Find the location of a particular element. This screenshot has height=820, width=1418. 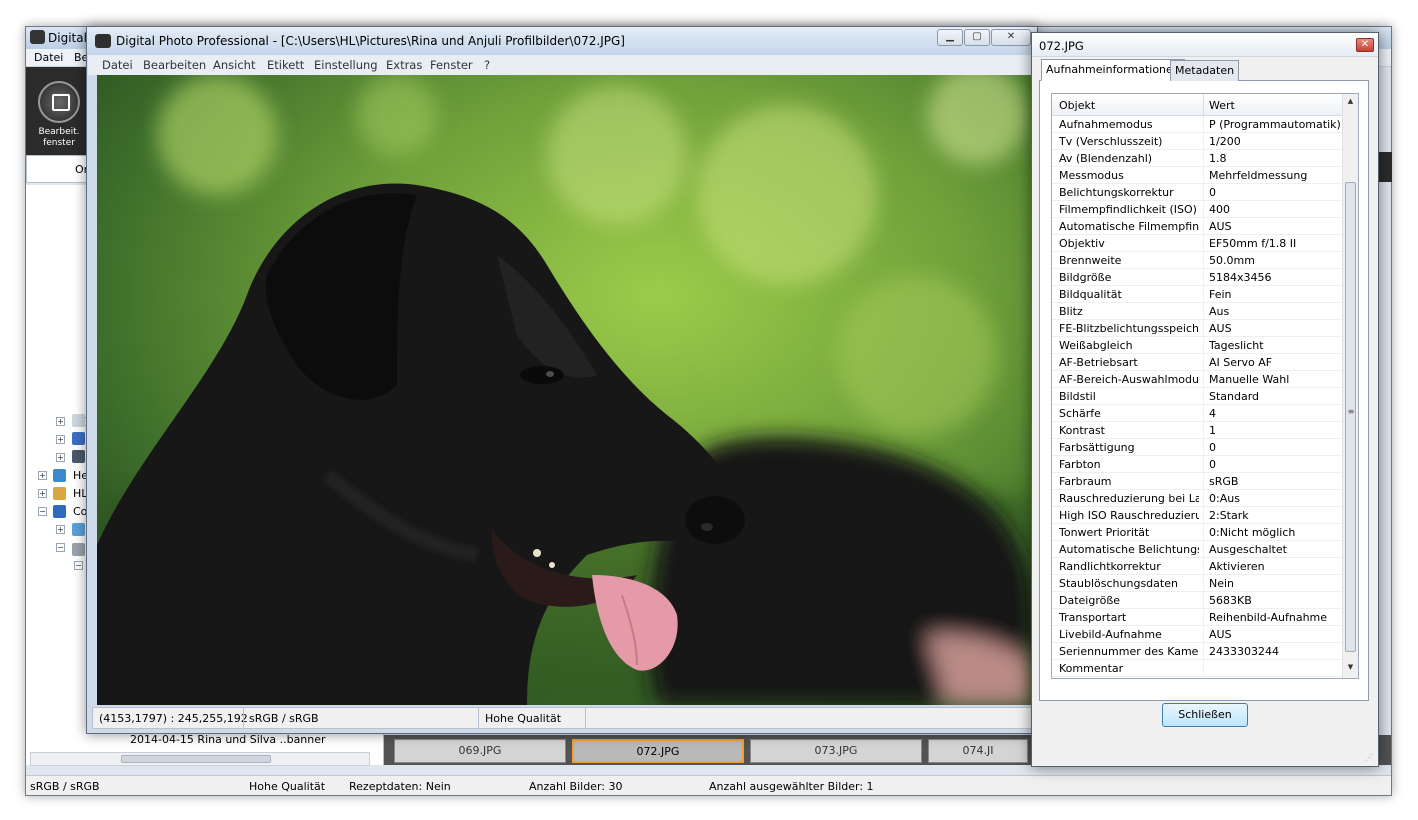

column-header-objekt: Objekt is located at coordinates (1077, 105).